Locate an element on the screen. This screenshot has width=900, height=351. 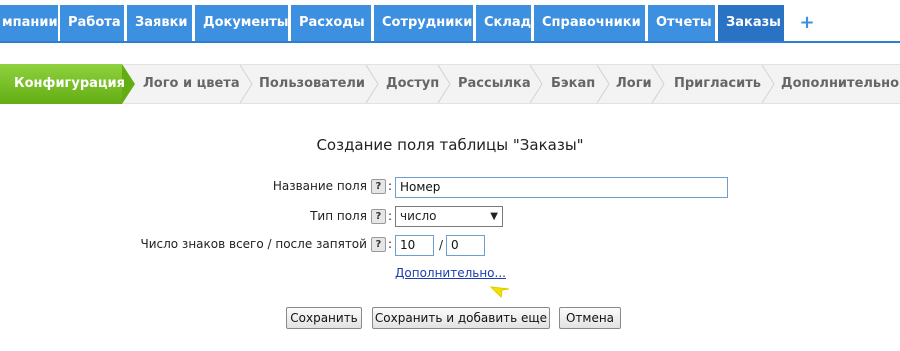
step-additional: Дополнительно is located at coordinates (840, 84).